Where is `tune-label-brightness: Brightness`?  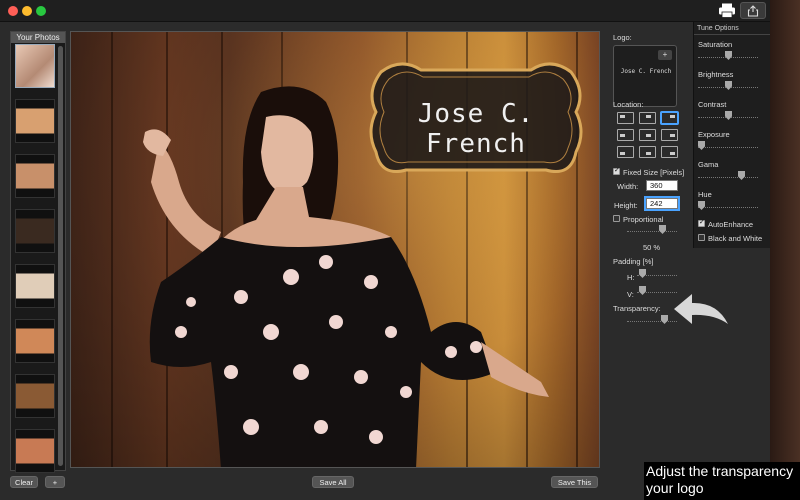 tune-label-brightness: Brightness is located at coordinates (716, 74).